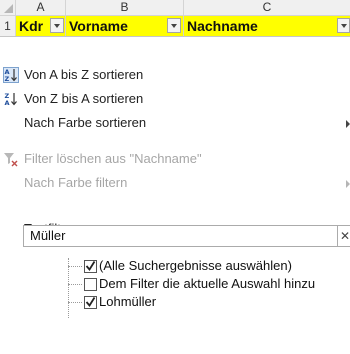 The height and width of the screenshot is (354, 350). I want to click on list-item-label: (Alle Suchergebnisse auswählen), so click(195, 265).